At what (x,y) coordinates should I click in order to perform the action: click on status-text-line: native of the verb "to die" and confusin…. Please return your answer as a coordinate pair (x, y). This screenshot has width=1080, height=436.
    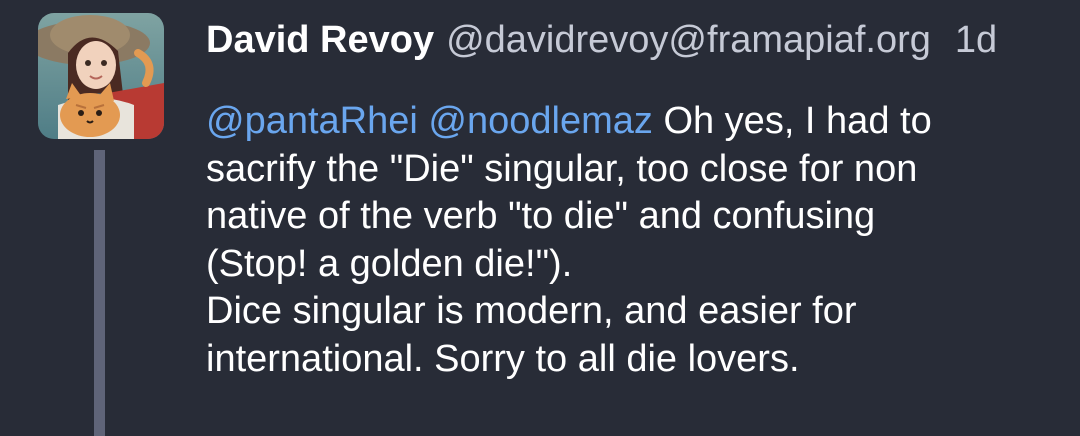
    Looking at the image, I should click on (541, 216).